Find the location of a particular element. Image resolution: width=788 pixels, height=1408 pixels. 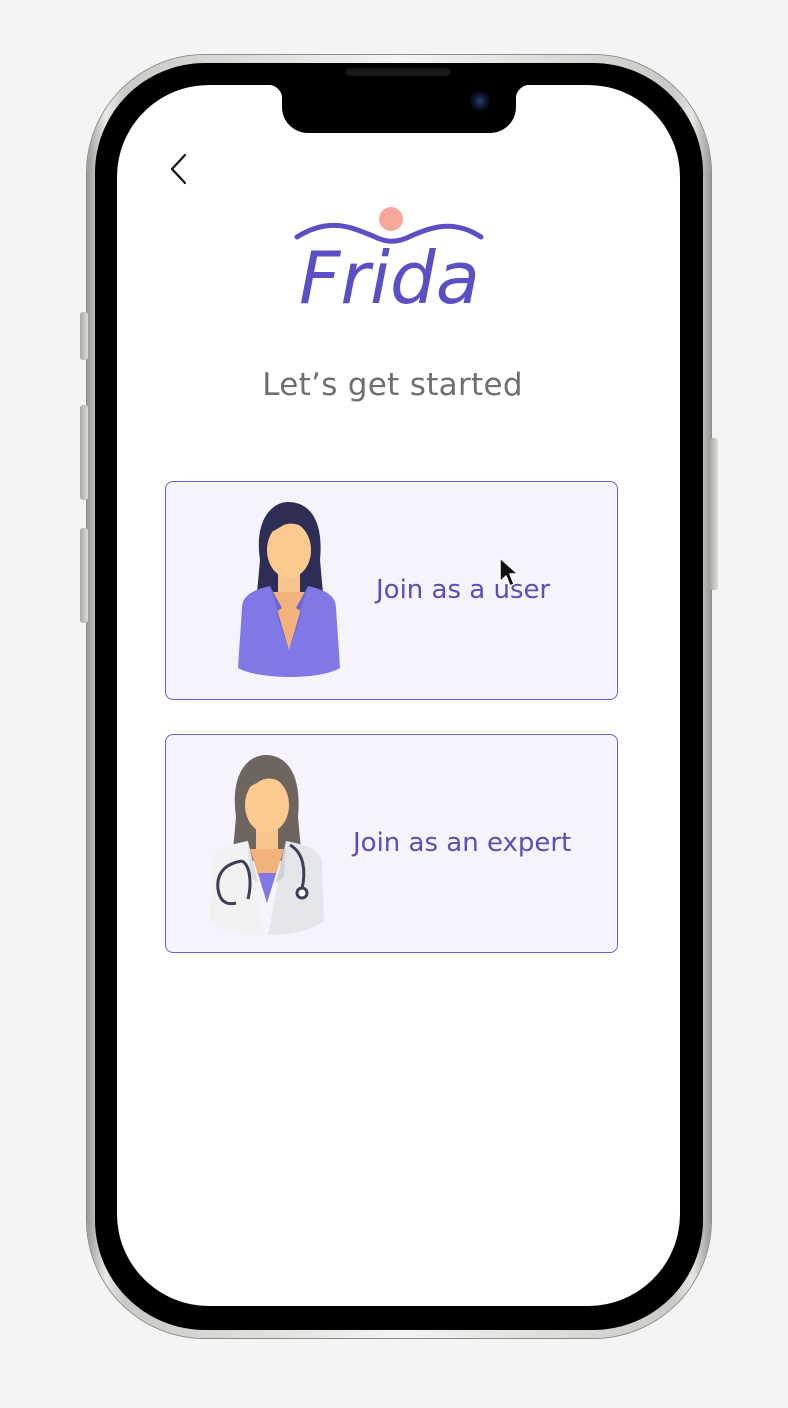

back-button is located at coordinates (181, 169).